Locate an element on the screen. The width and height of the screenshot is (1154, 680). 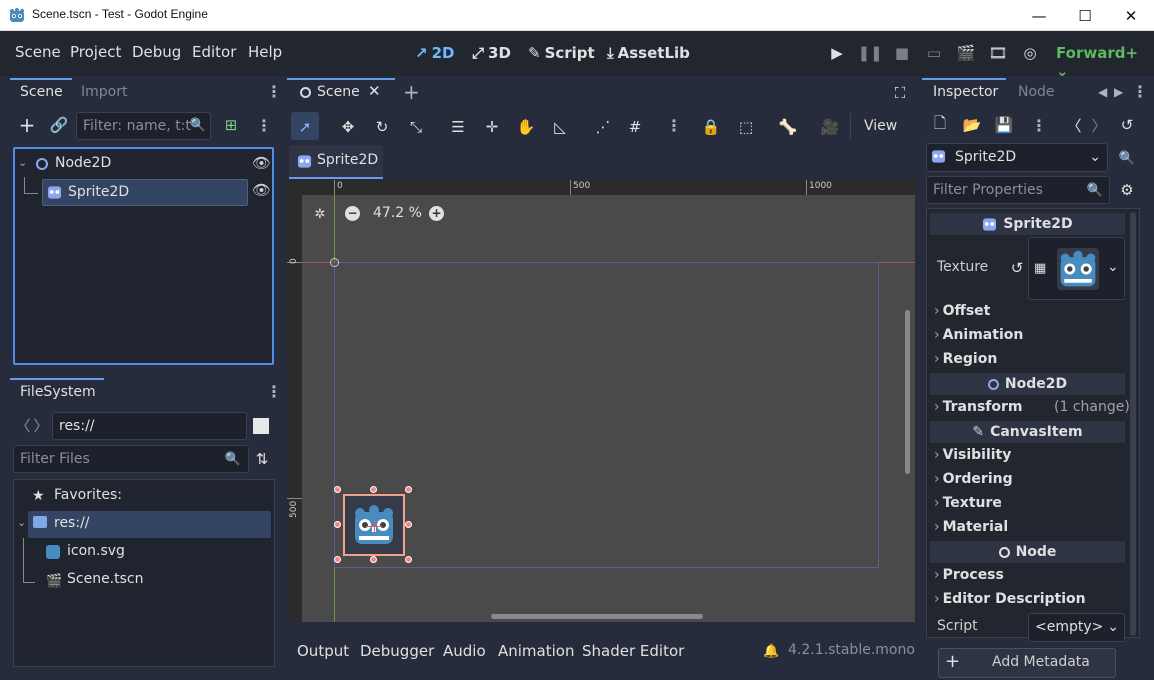
inspector-scrollbar-track is located at coordinates (1133, 424).